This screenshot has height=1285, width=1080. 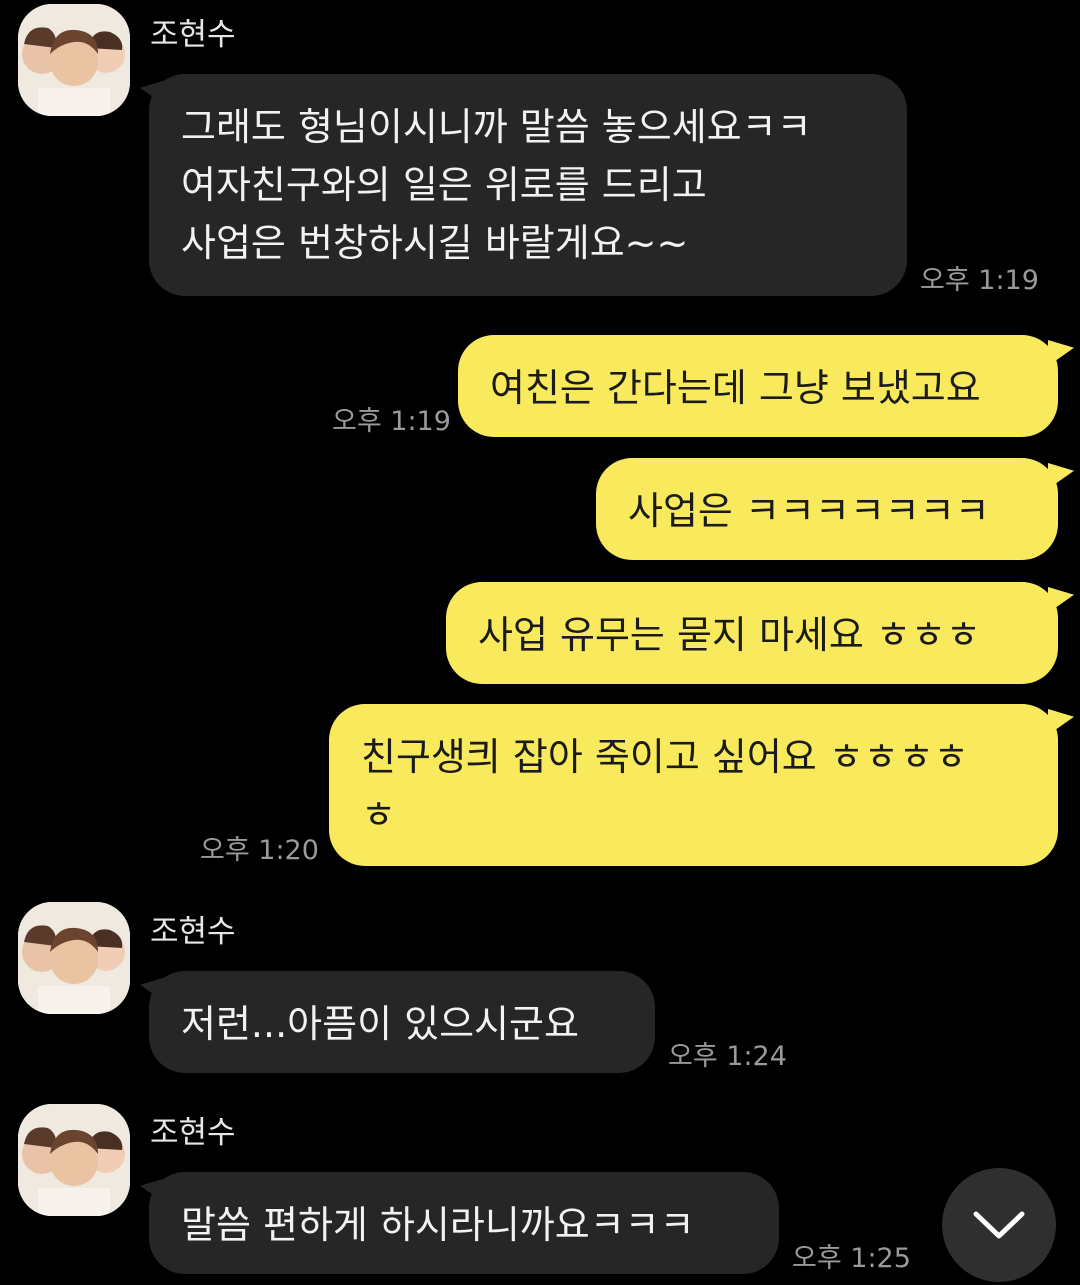 I want to click on chevron-down-icon, so click(x=999, y=1225).